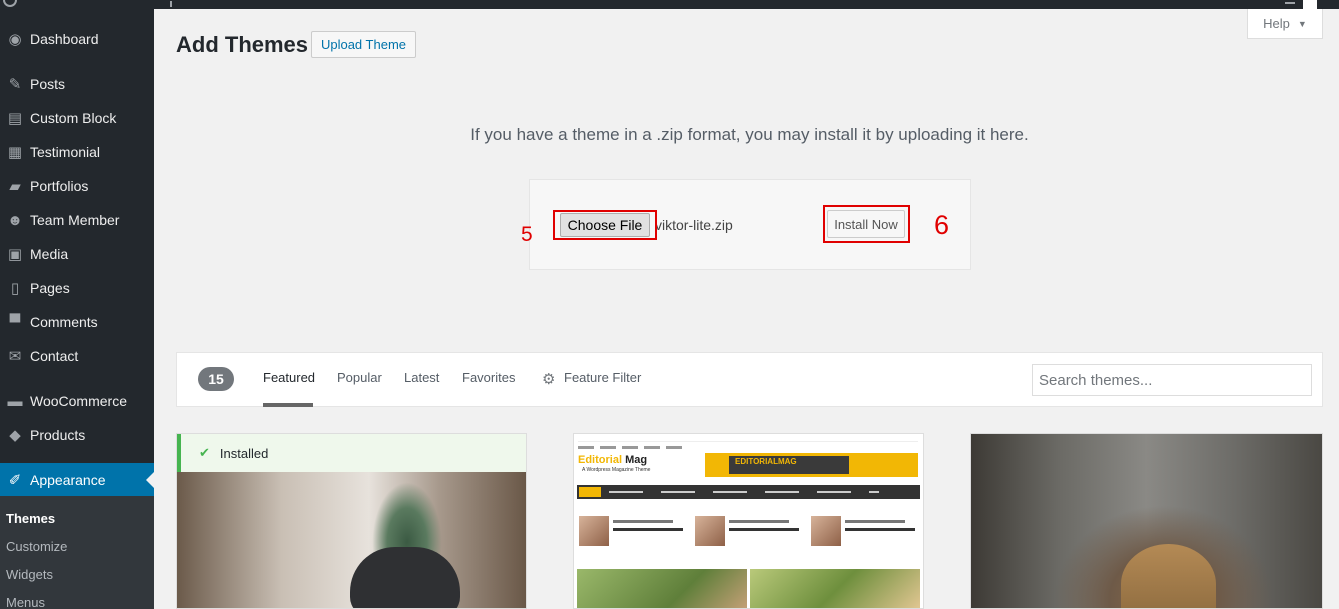 The image size is (1339, 609). Describe the element at coordinates (15, 39) in the screenshot. I see `dashboard-icon: ◉` at that location.